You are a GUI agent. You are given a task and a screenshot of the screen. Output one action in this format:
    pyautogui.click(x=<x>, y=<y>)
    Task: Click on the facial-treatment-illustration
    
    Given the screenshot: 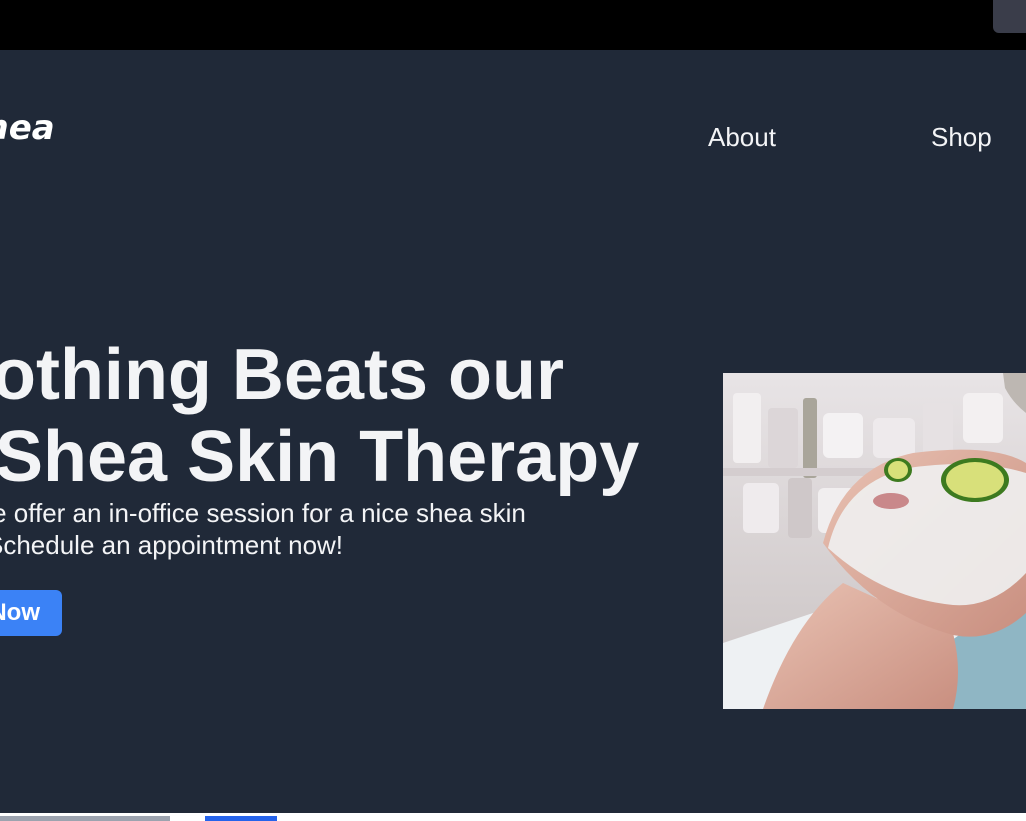 What is the action you would take?
    pyautogui.click(x=874, y=541)
    